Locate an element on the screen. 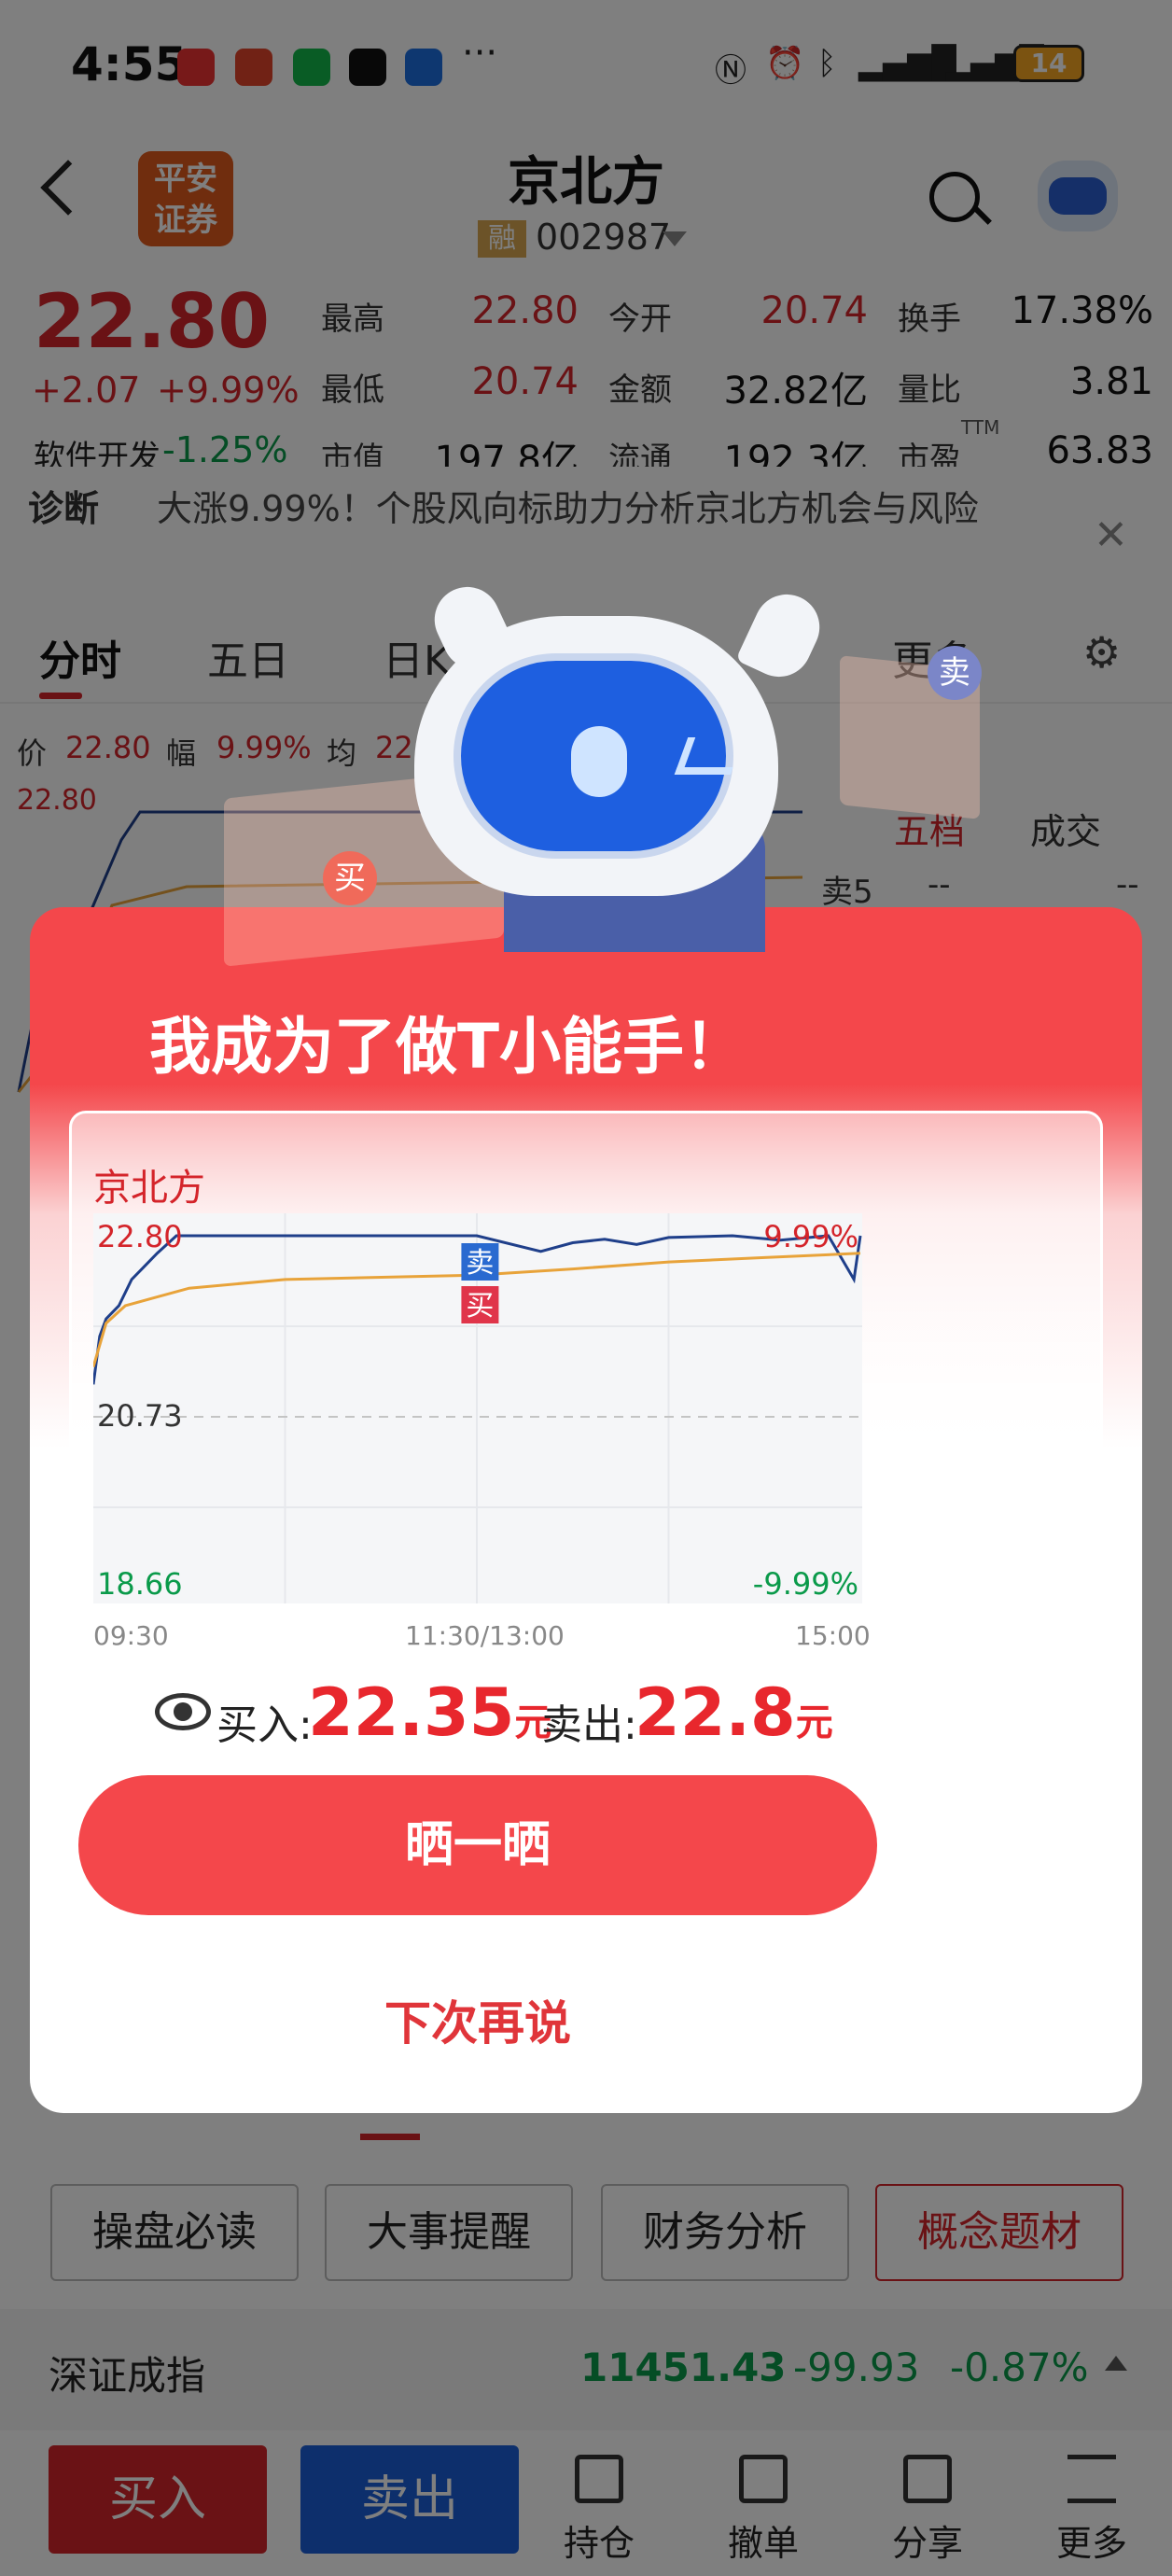 This screenshot has width=1172, height=2576. trade-marker-label-0: 卖 is located at coordinates (480, 1263).